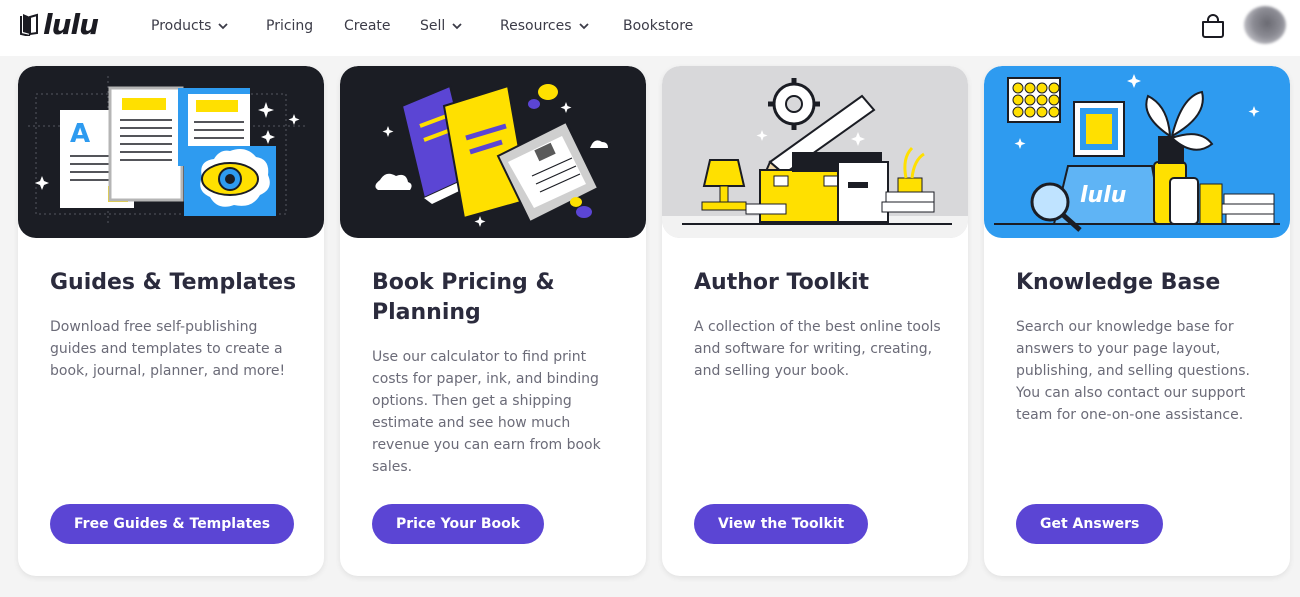  Describe the element at coordinates (1137, 152) in the screenshot. I see `knowledge-base-illustration: lulu` at that location.